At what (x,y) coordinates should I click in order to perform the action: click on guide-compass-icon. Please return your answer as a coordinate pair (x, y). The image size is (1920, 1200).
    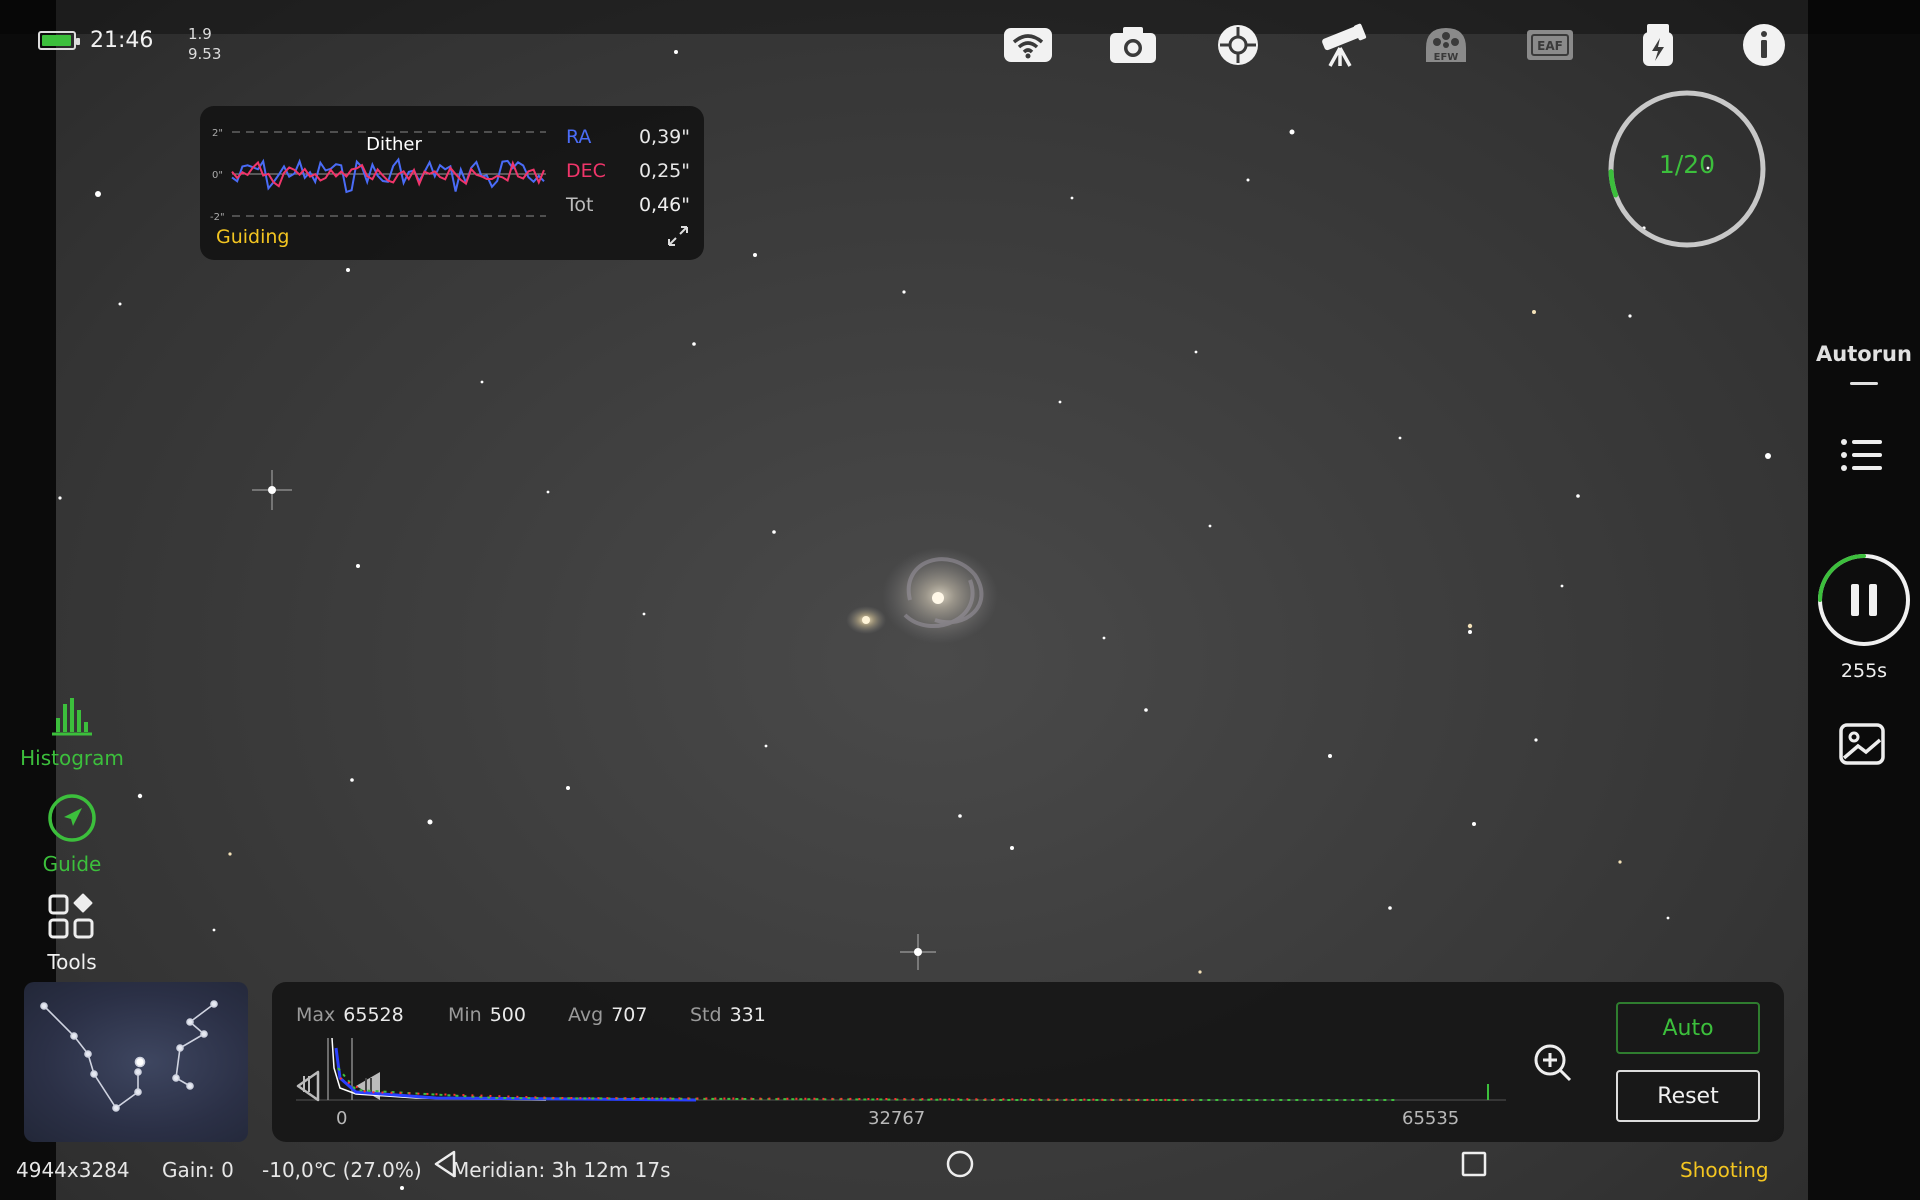
    Looking at the image, I should click on (72, 818).